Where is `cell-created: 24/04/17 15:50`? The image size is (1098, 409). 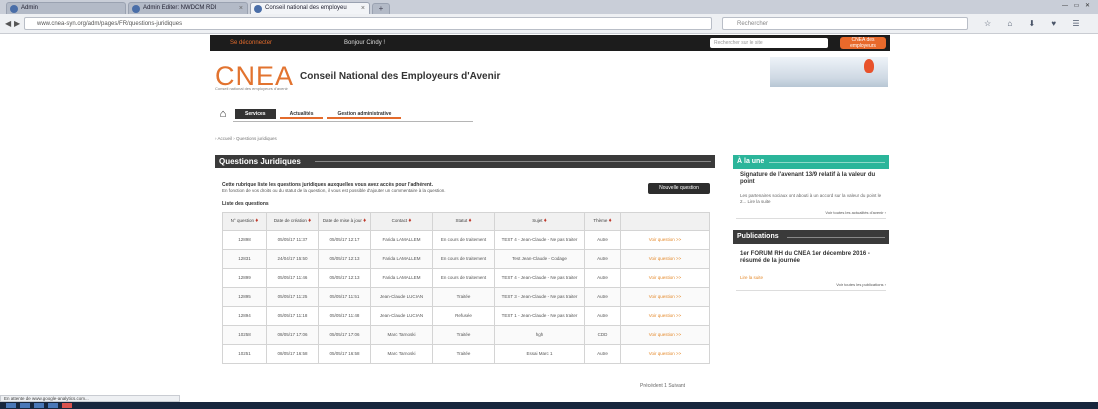
cell-created: 24/04/17 15:50 is located at coordinates (292, 259).